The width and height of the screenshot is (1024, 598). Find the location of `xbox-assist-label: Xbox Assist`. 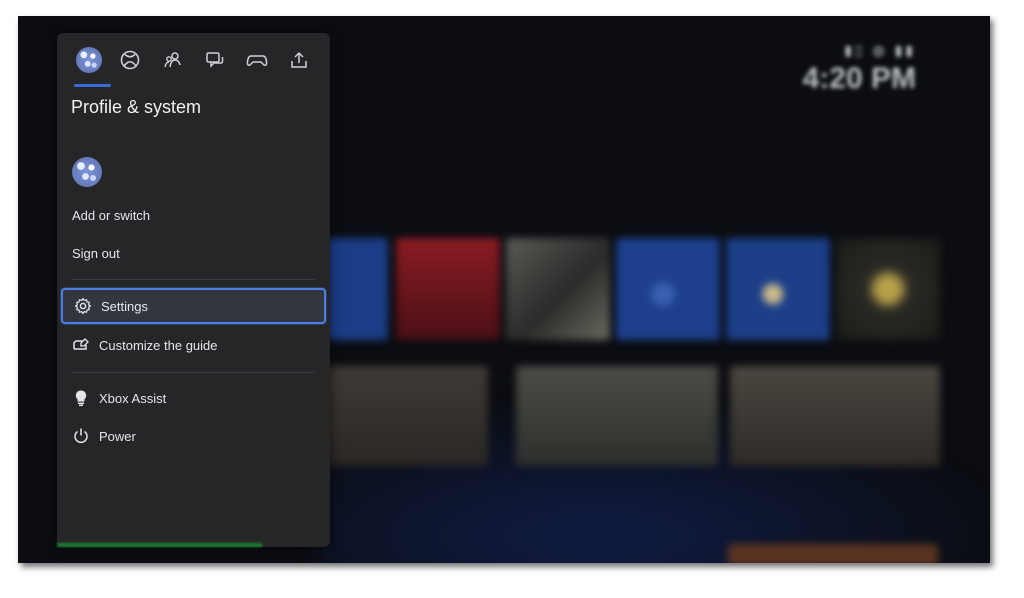

xbox-assist-label: Xbox Assist is located at coordinates (133, 398).